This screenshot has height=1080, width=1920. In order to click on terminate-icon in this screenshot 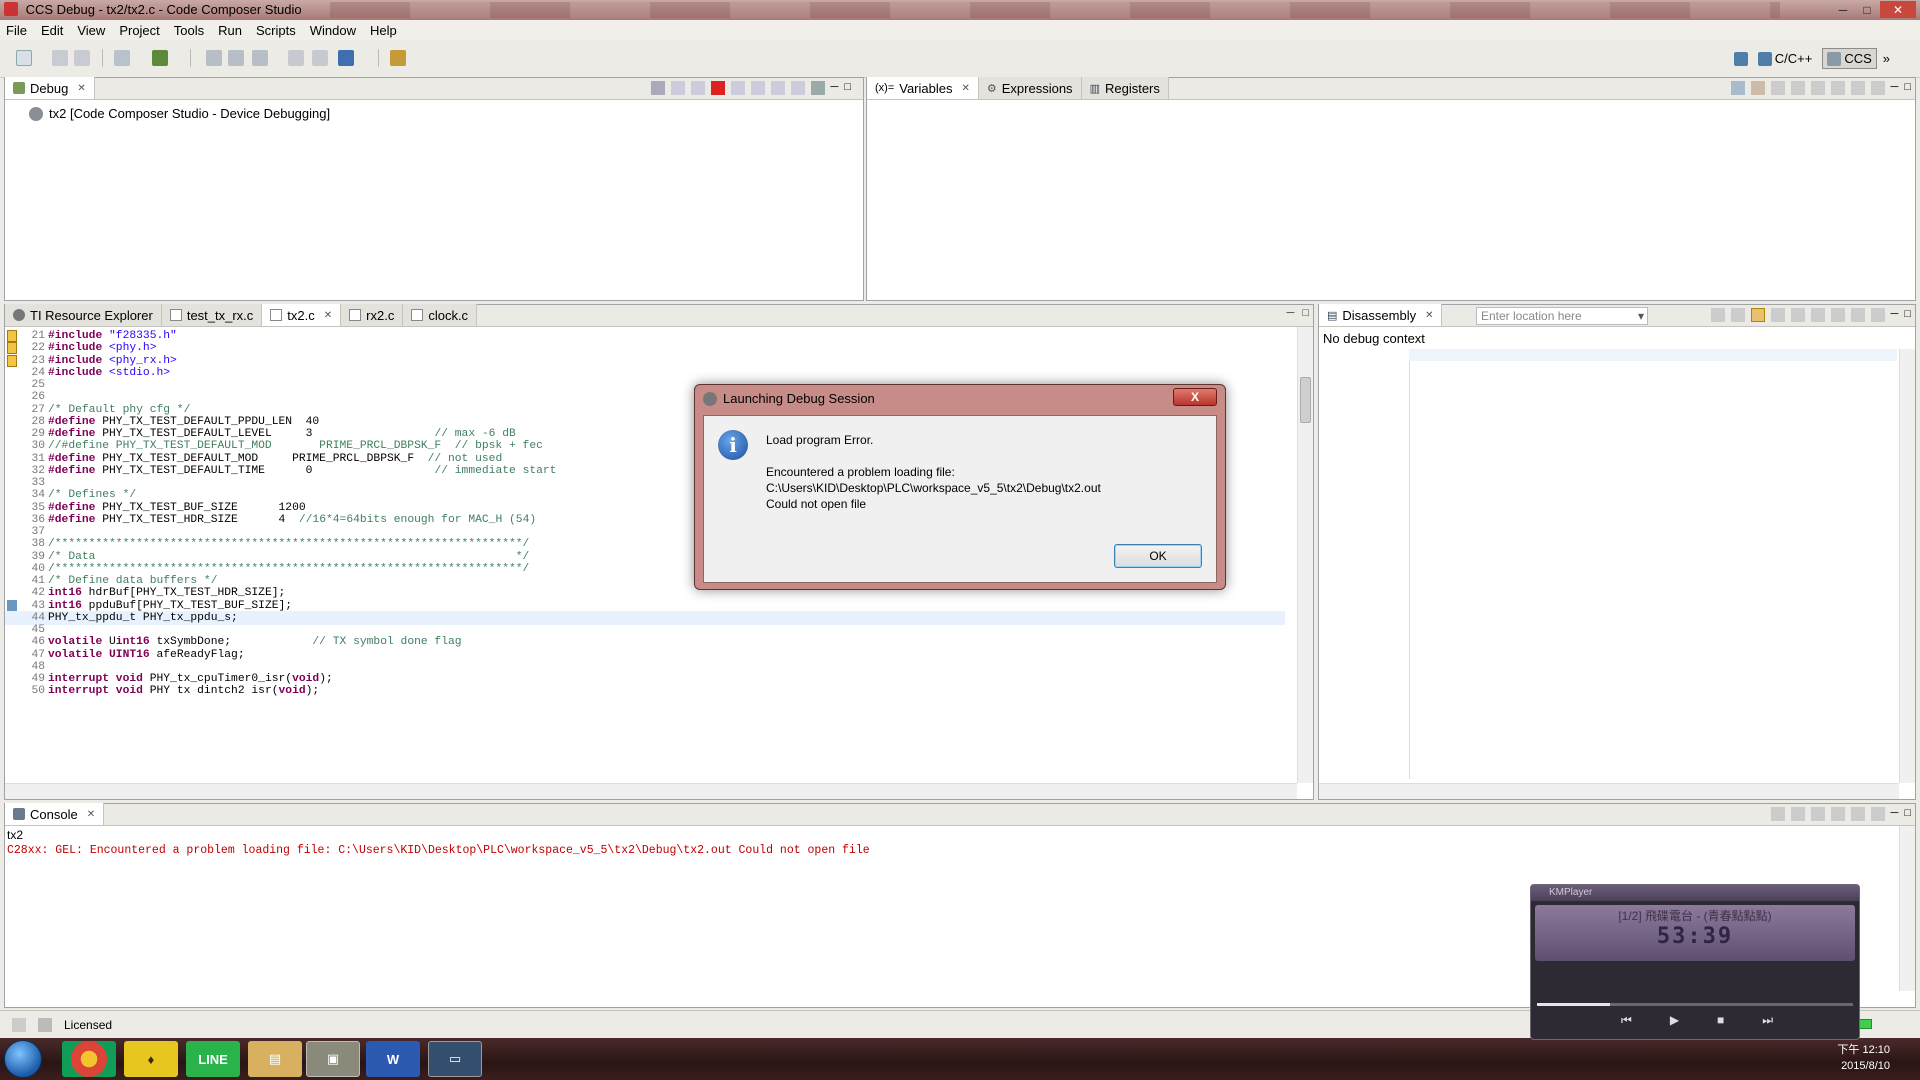, I will do `click(717, 88)`.